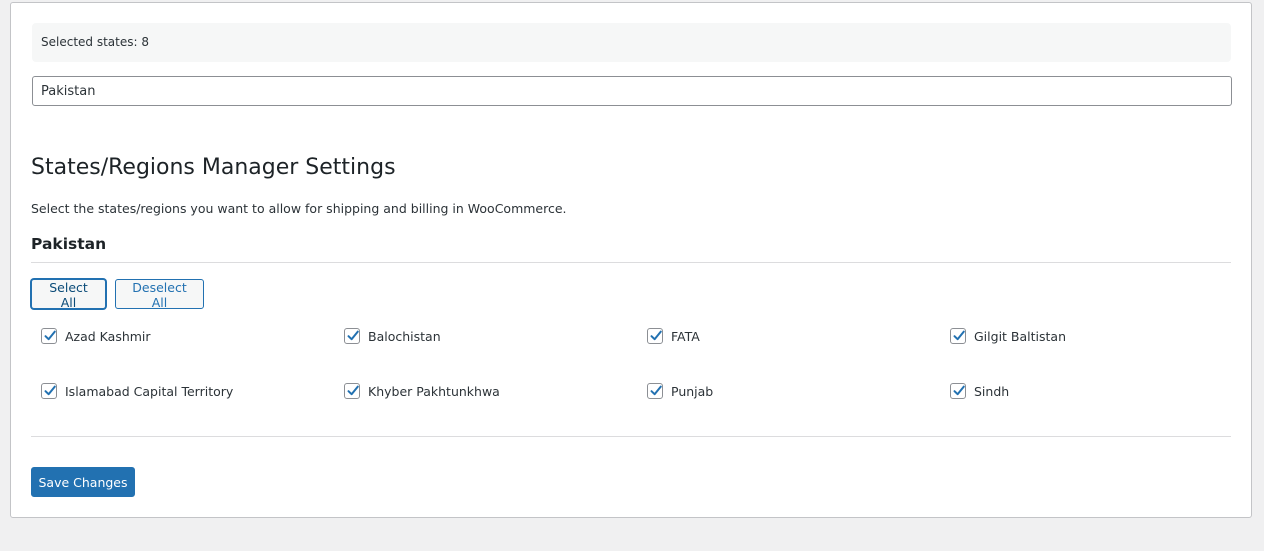 The image size is (1264, 551). Describe the element at coordinates (83, 482) in the screenshot. I see `save-changes-button: Save Changes` at that location.